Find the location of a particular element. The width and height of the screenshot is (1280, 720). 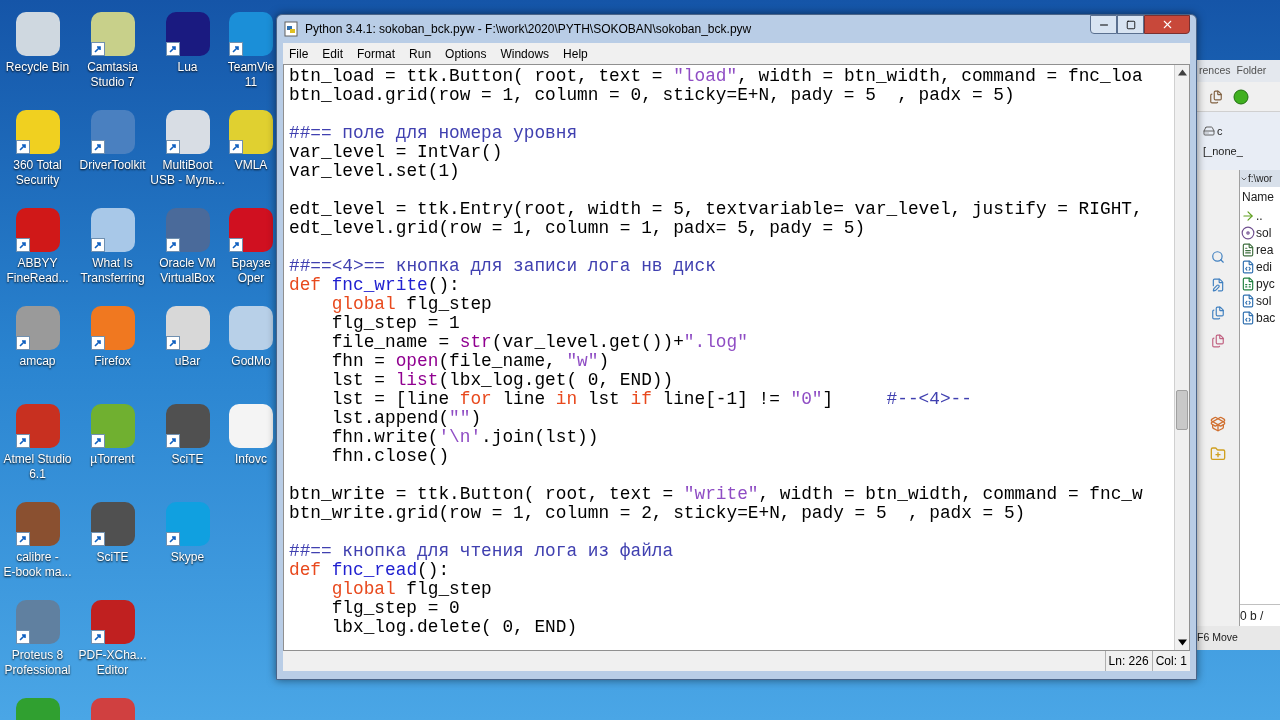

file-name: .. is located at coordinates (1259, 215).